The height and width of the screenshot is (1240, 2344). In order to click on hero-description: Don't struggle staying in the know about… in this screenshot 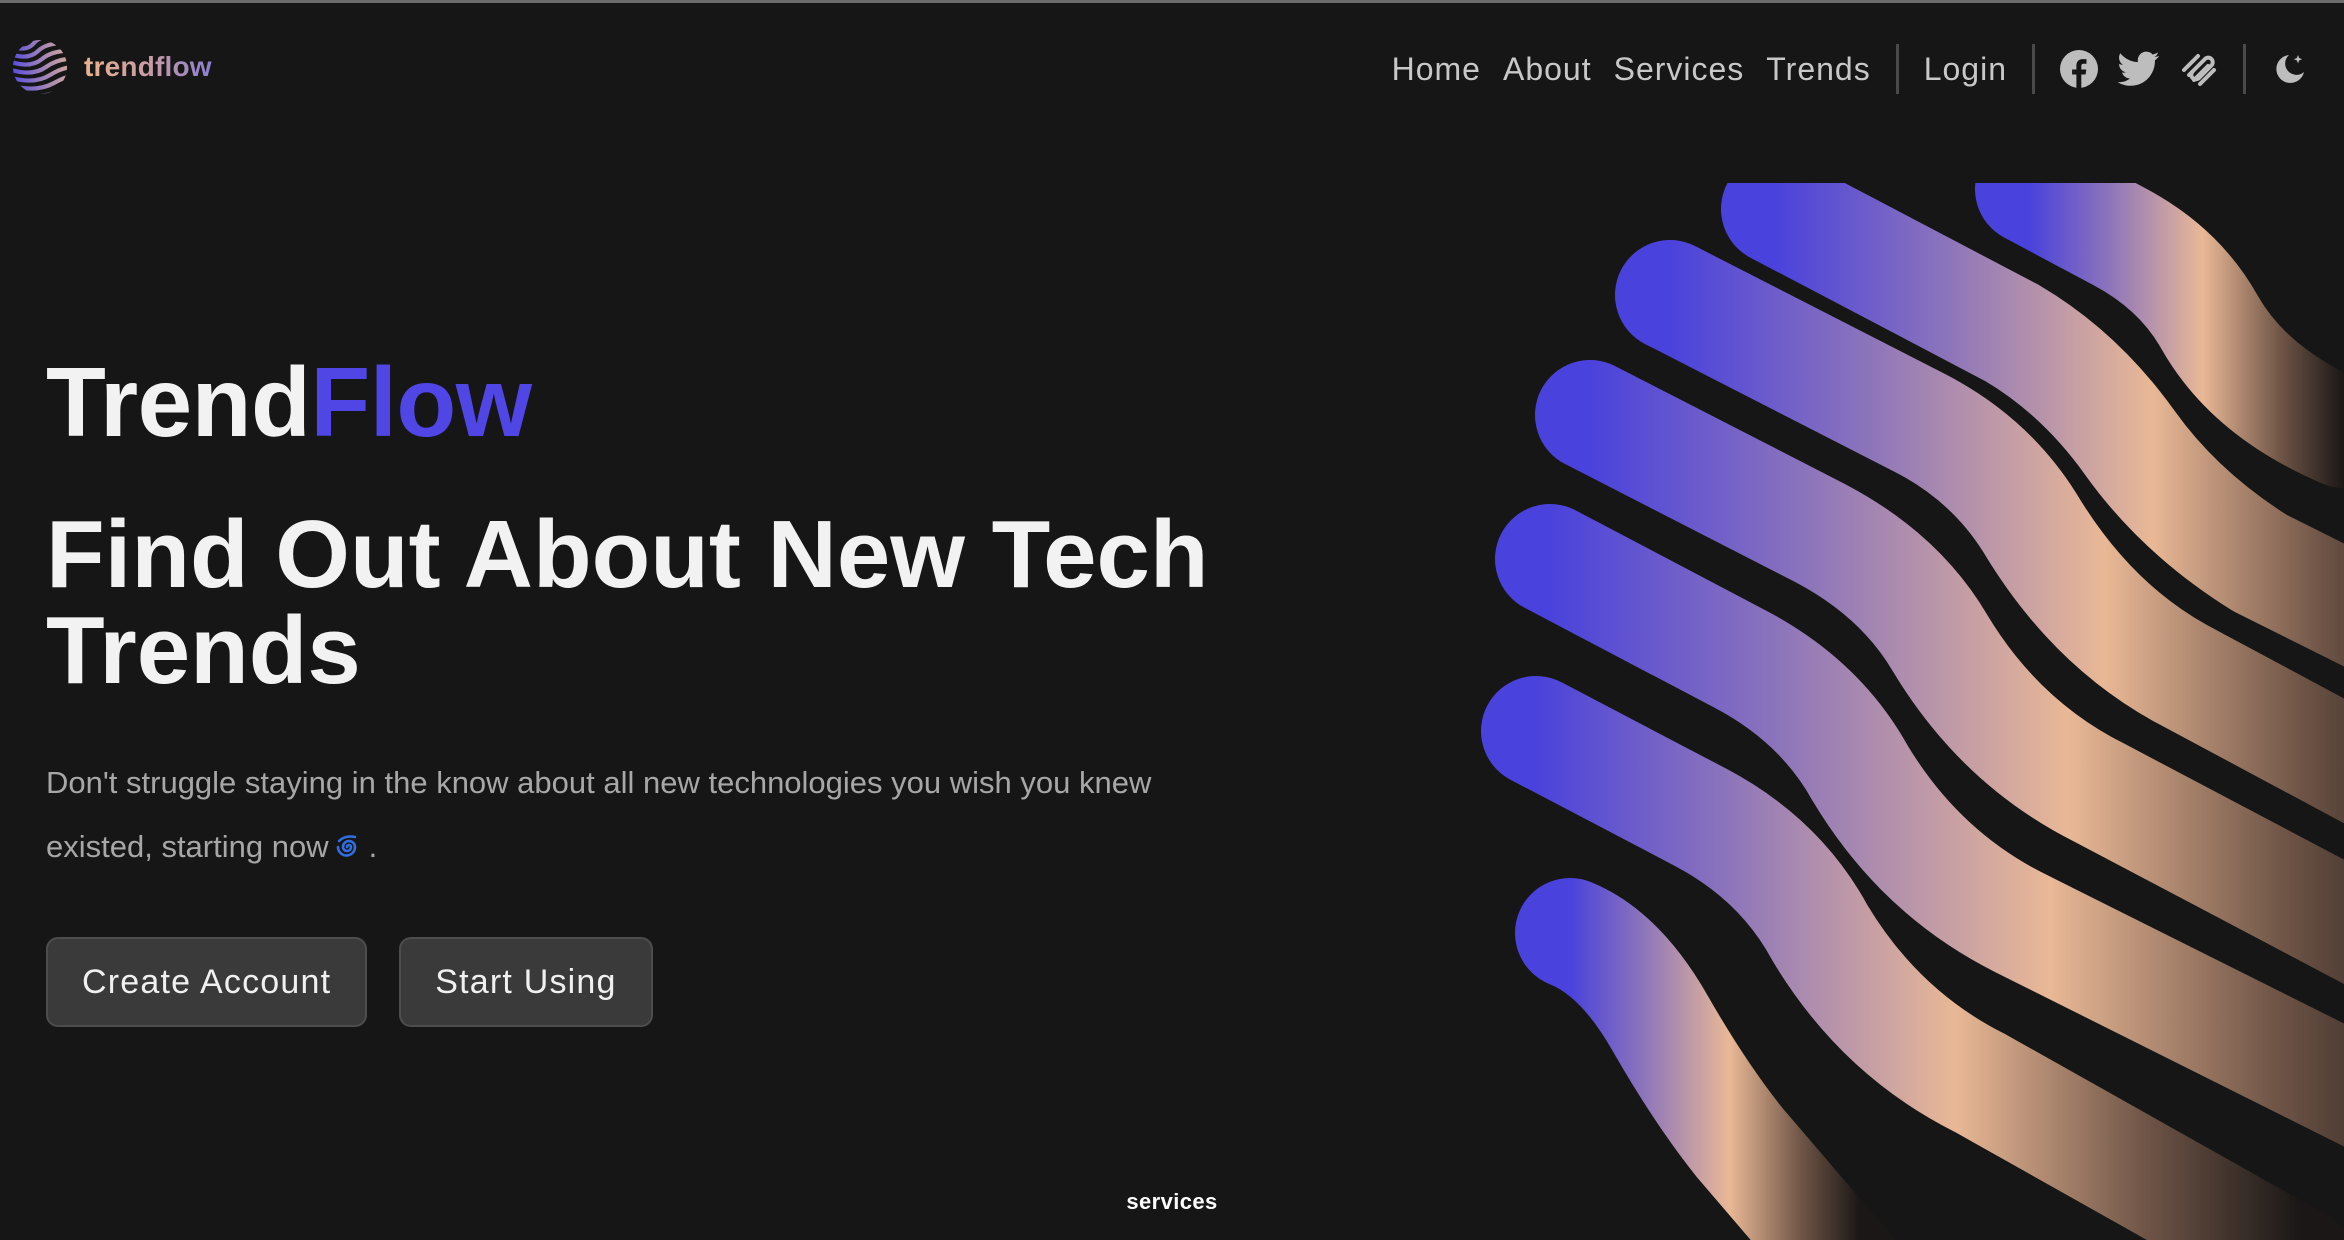, I will do `click(641, 815)`.